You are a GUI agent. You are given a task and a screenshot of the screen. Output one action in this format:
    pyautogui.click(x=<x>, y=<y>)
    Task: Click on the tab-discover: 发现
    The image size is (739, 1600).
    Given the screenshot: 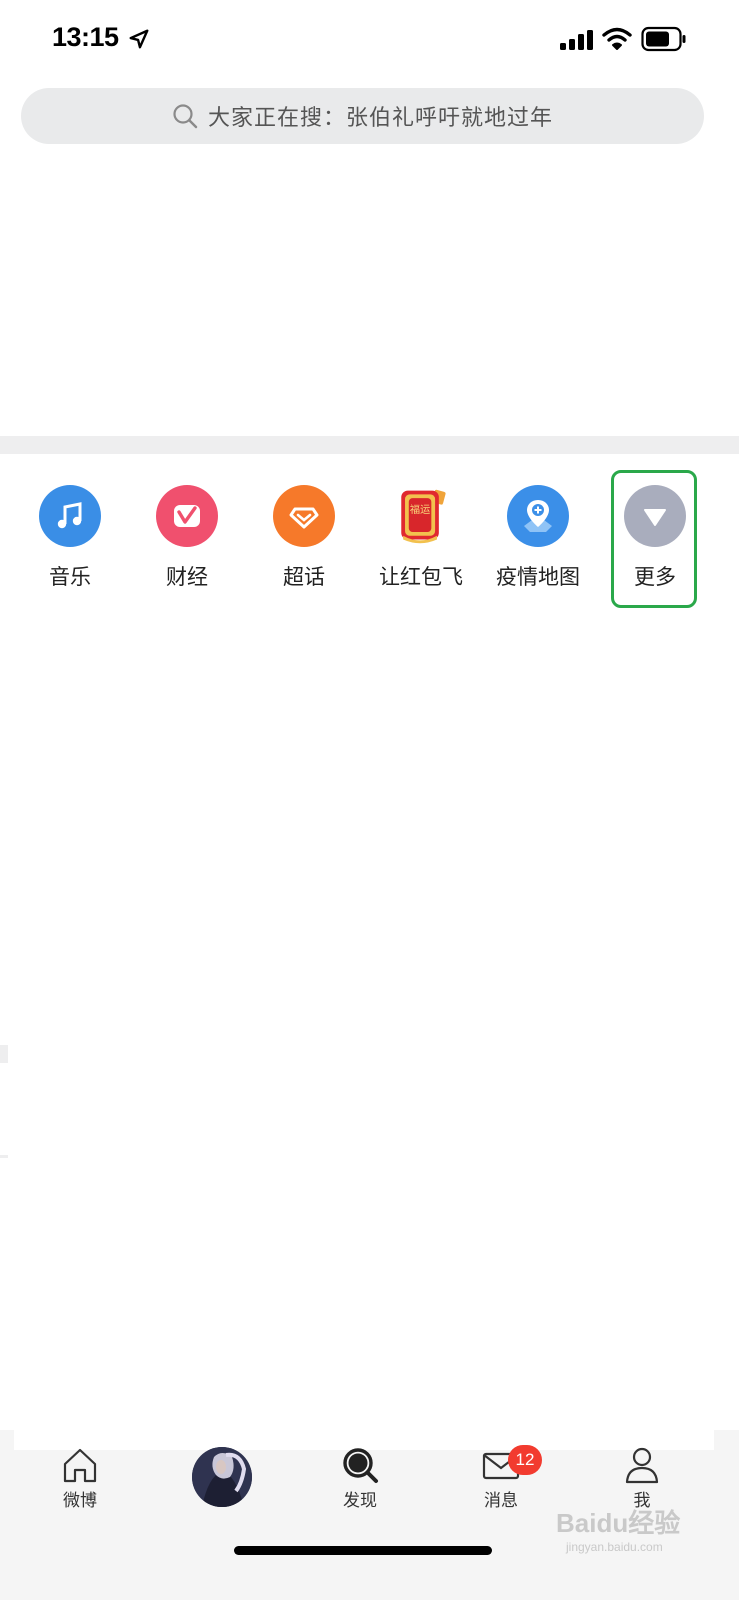 What is the action you would take?
    pyautogui.click(x=360, y=1478)
    